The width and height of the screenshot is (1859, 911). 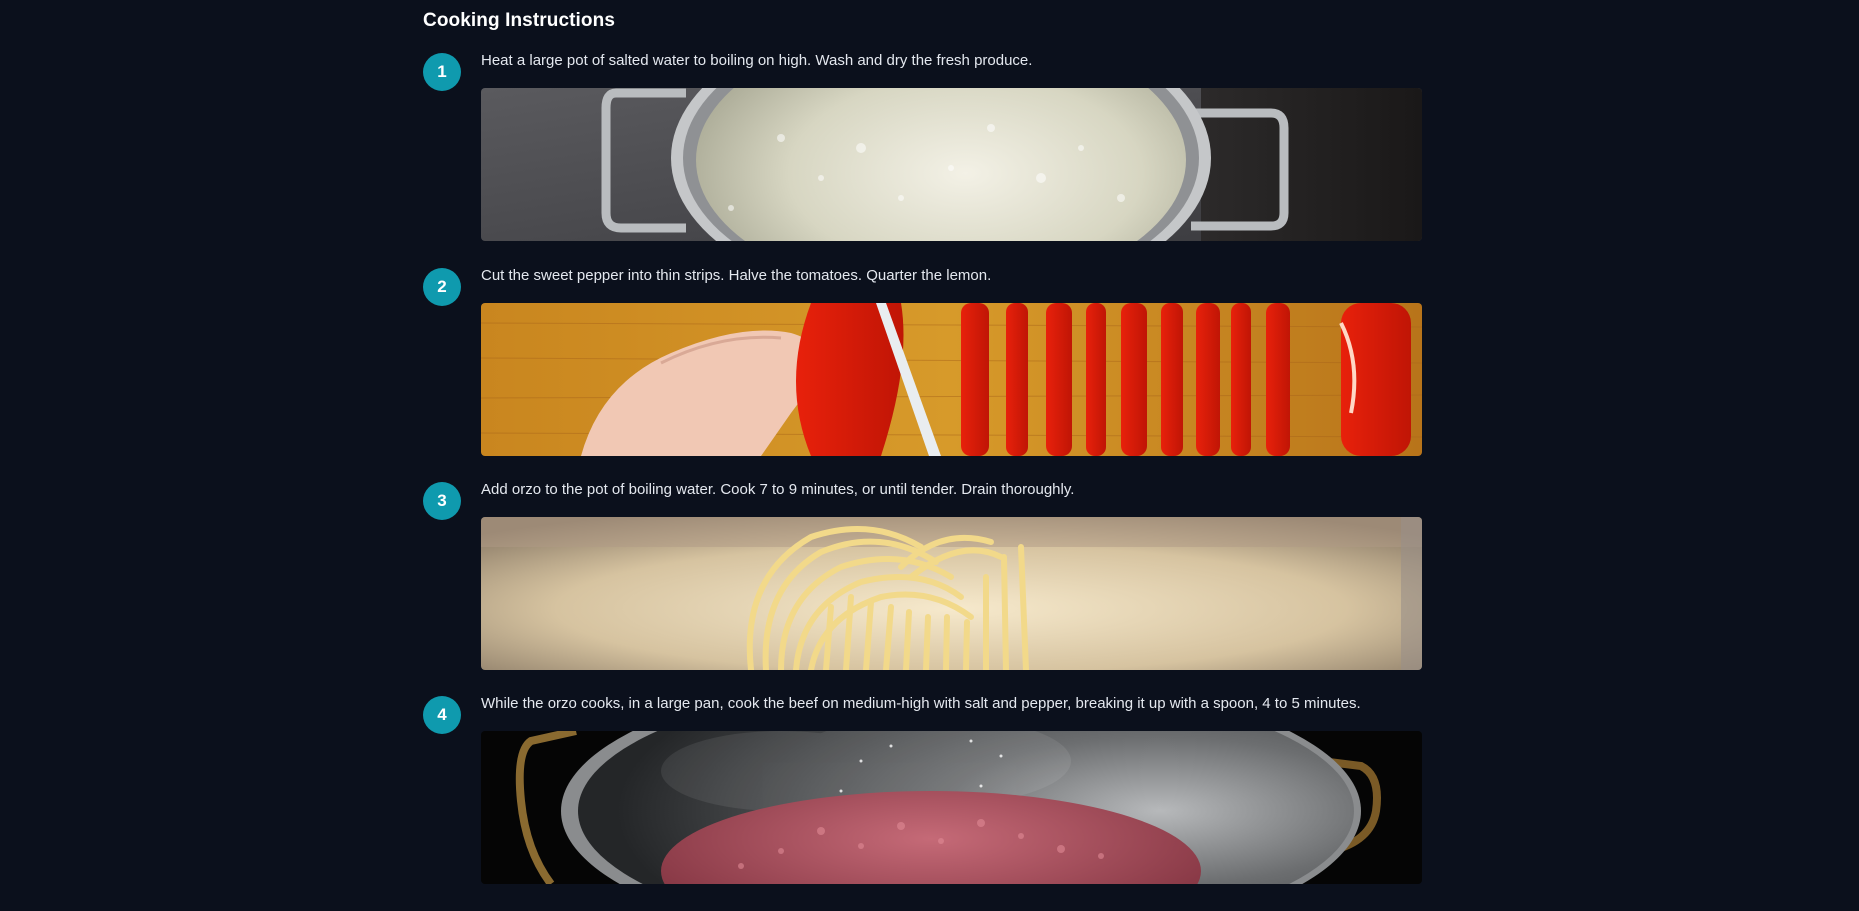 I want to click on step-number-badge: 1, so click(x=442, y=72).